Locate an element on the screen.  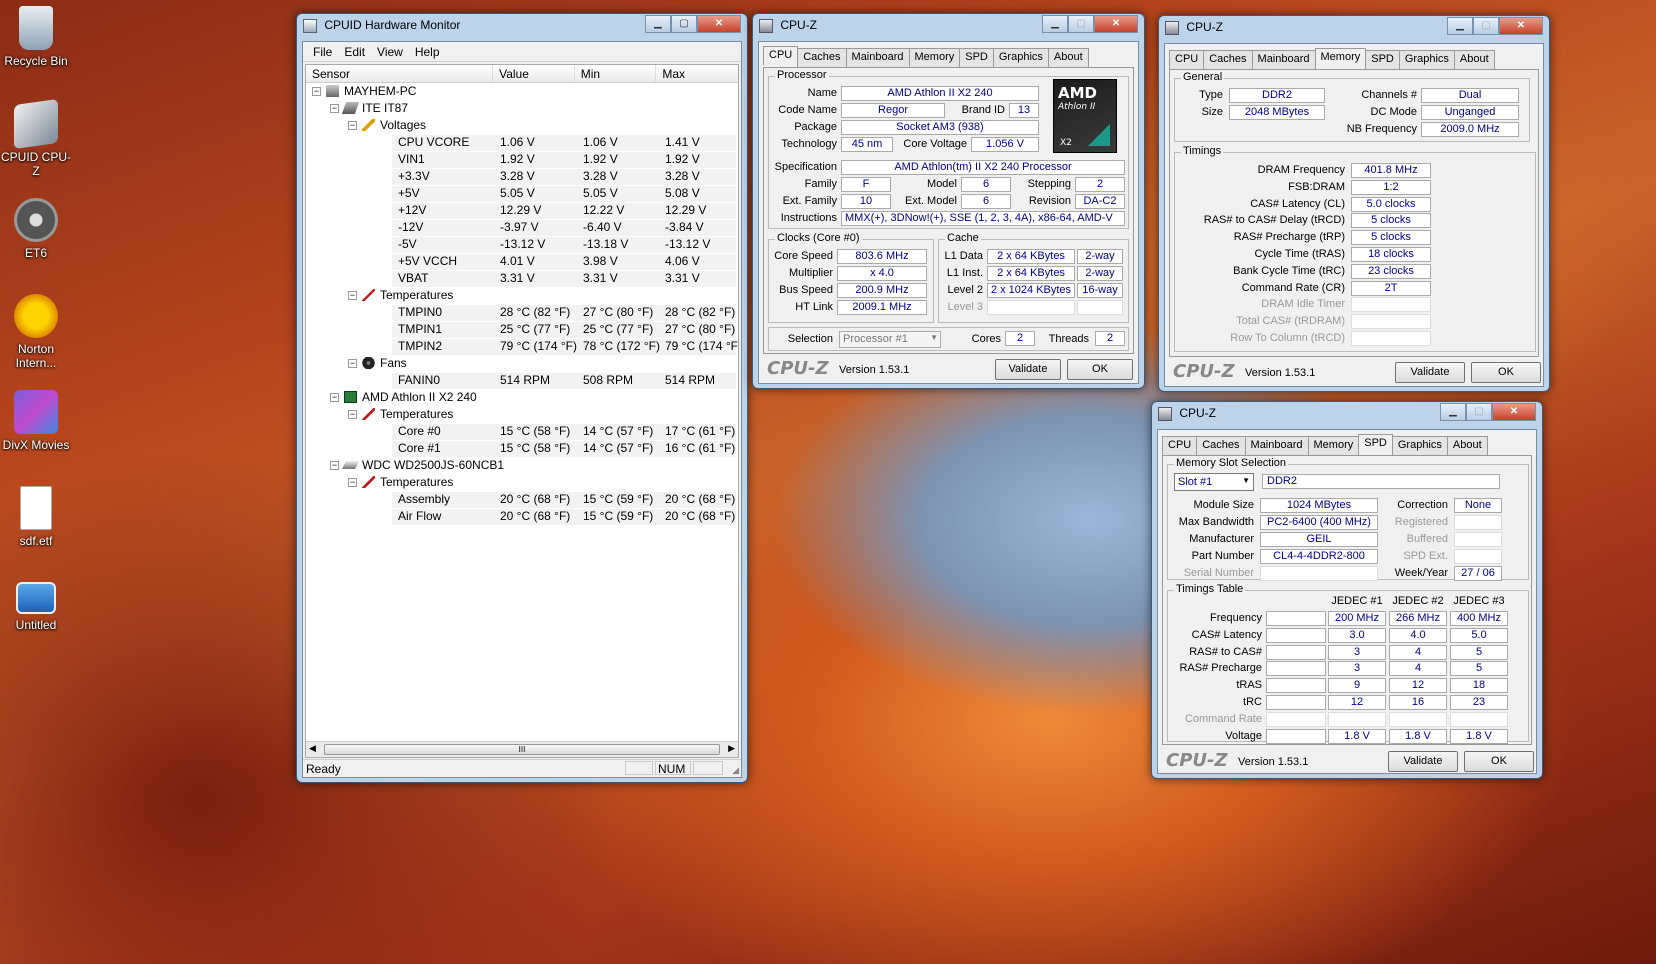
hwmonitor-titlebar: CPUID Hardware Monitor ▁ ▢ ✕ is located at coordinates (522, 26).